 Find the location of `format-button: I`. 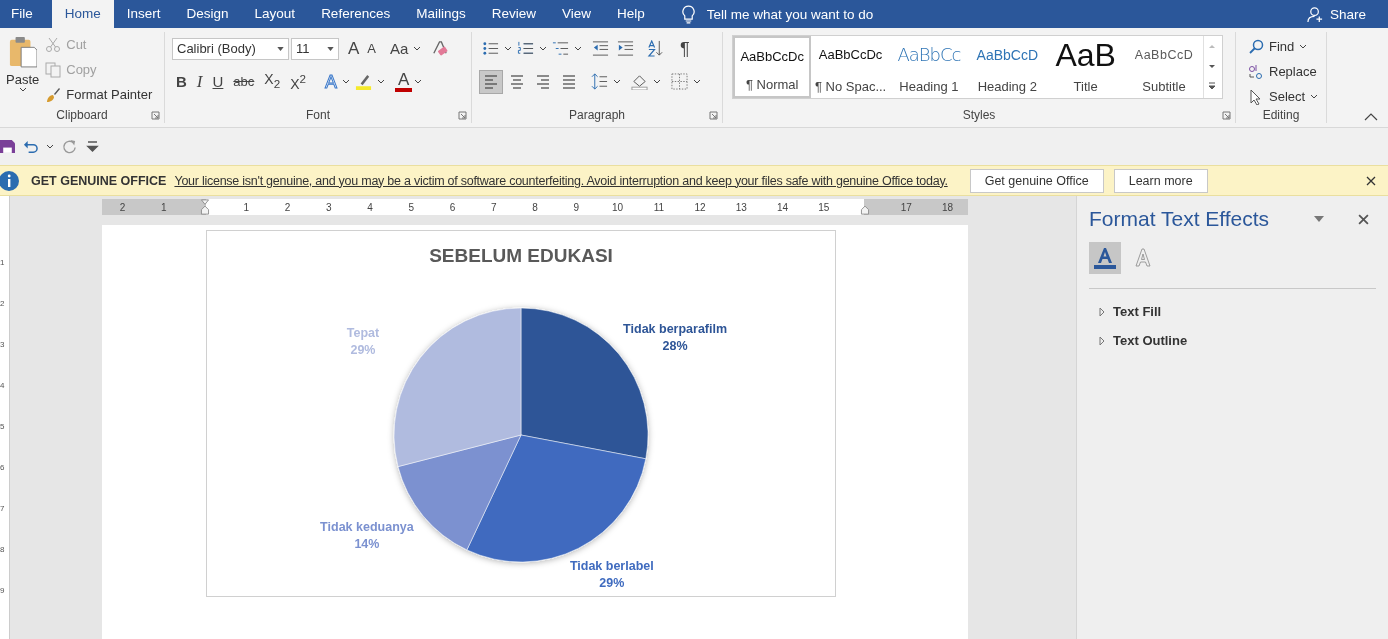

format-button: I is located at coordinates (199, 81).